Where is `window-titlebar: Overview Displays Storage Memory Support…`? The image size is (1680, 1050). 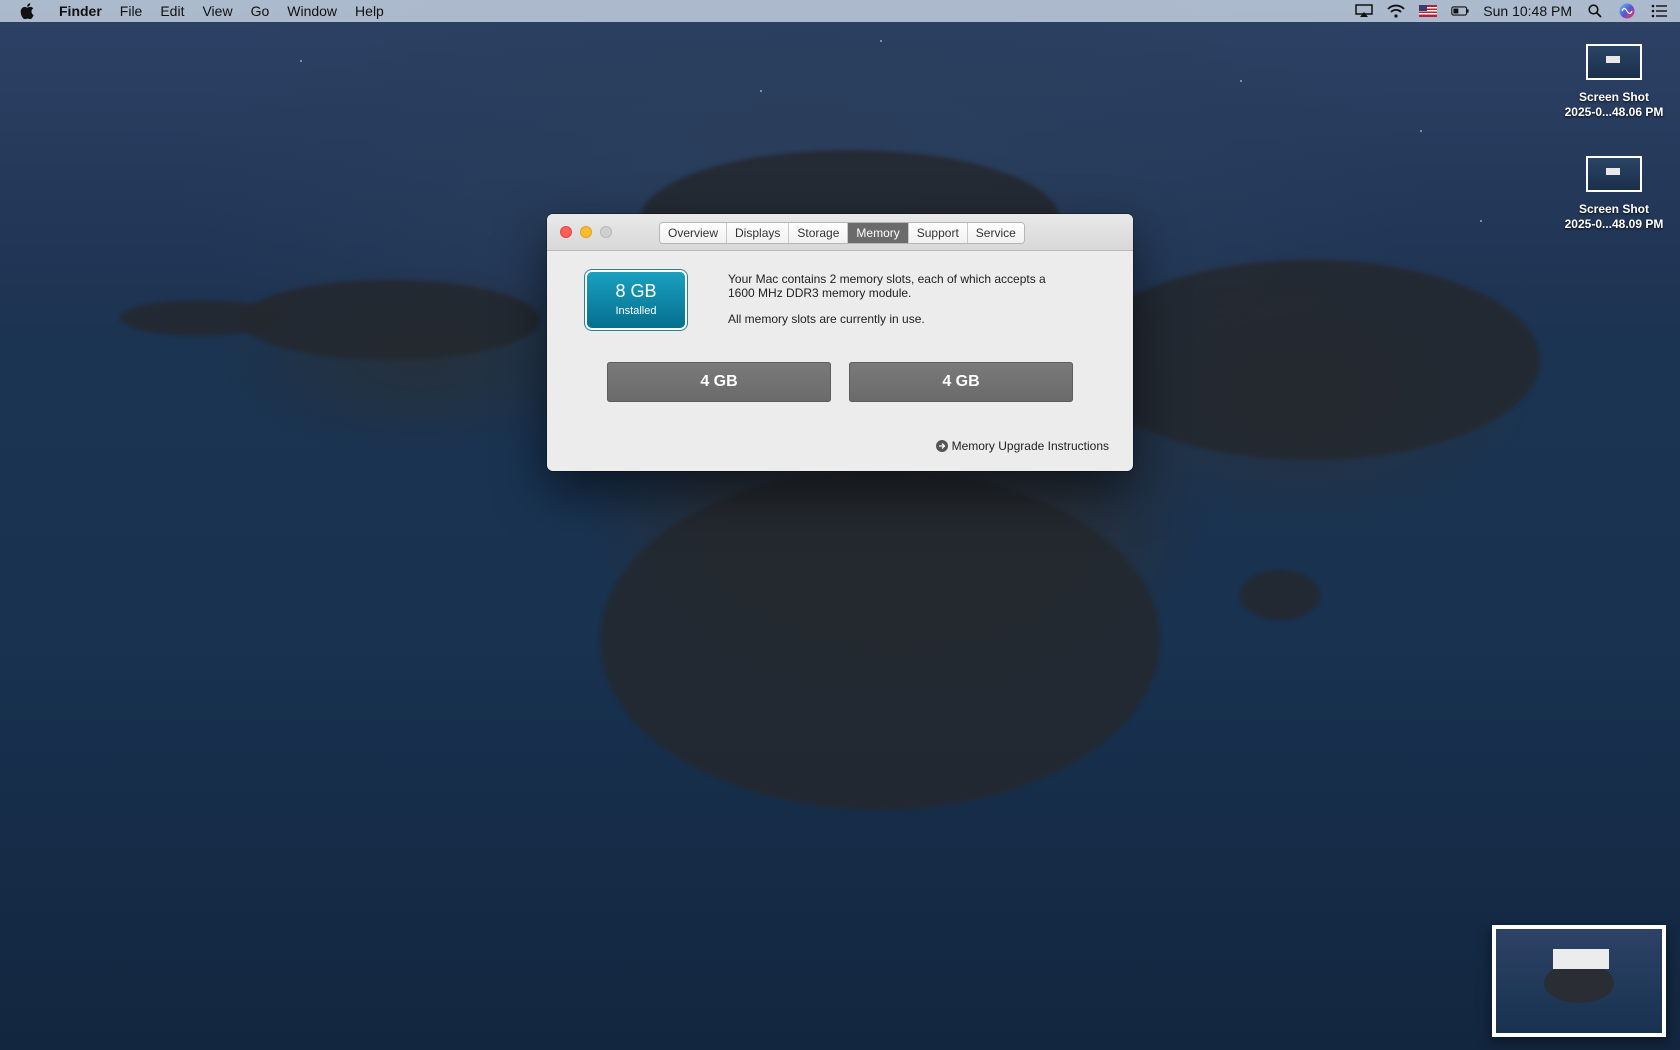
window-titlebar: Overview Displays Storage Memory Support… is located at coordinates (840, 232).